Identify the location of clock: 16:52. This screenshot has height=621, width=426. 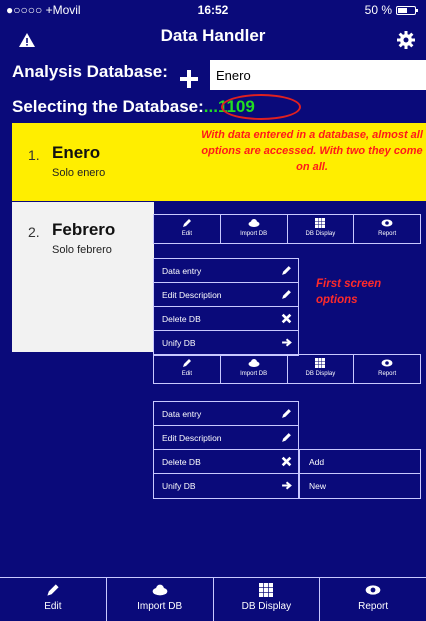
(213, 10).